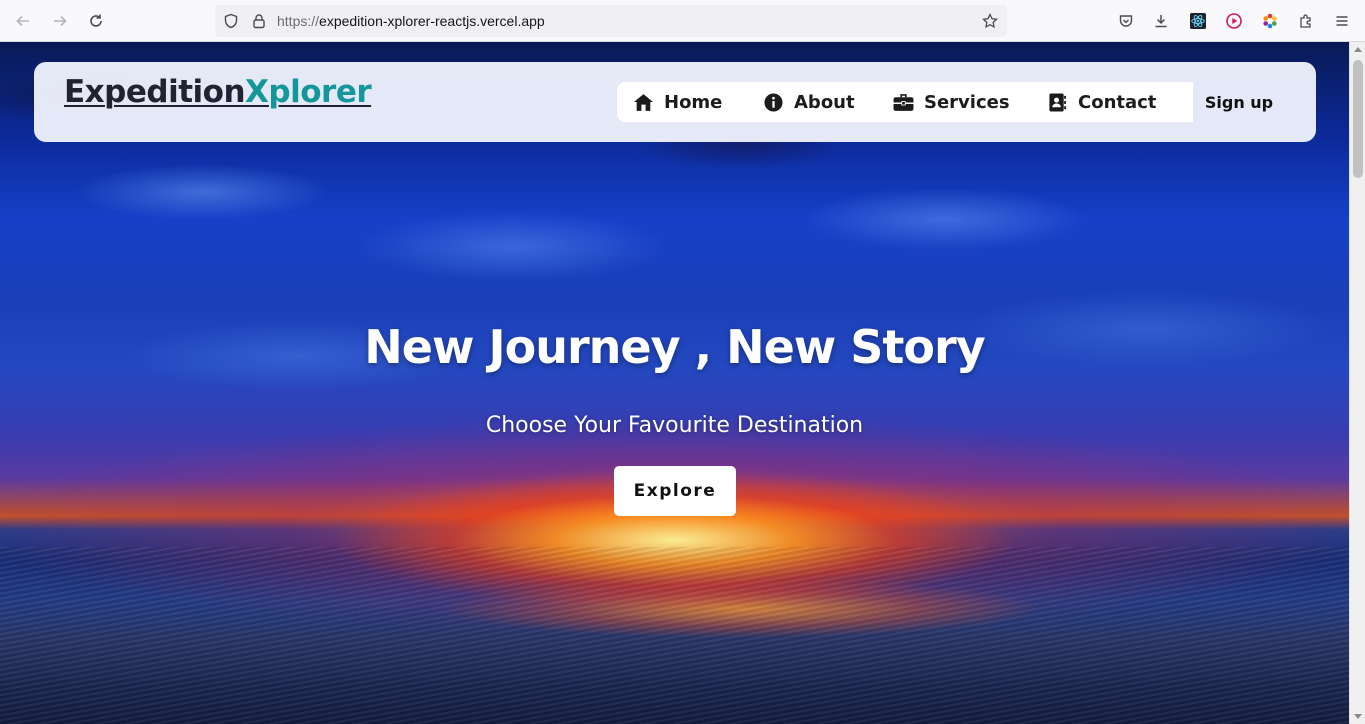  Describe the element at coordinates (155, 92) in the screenshot. I see `logo-primary-text: Expedition` at that location.